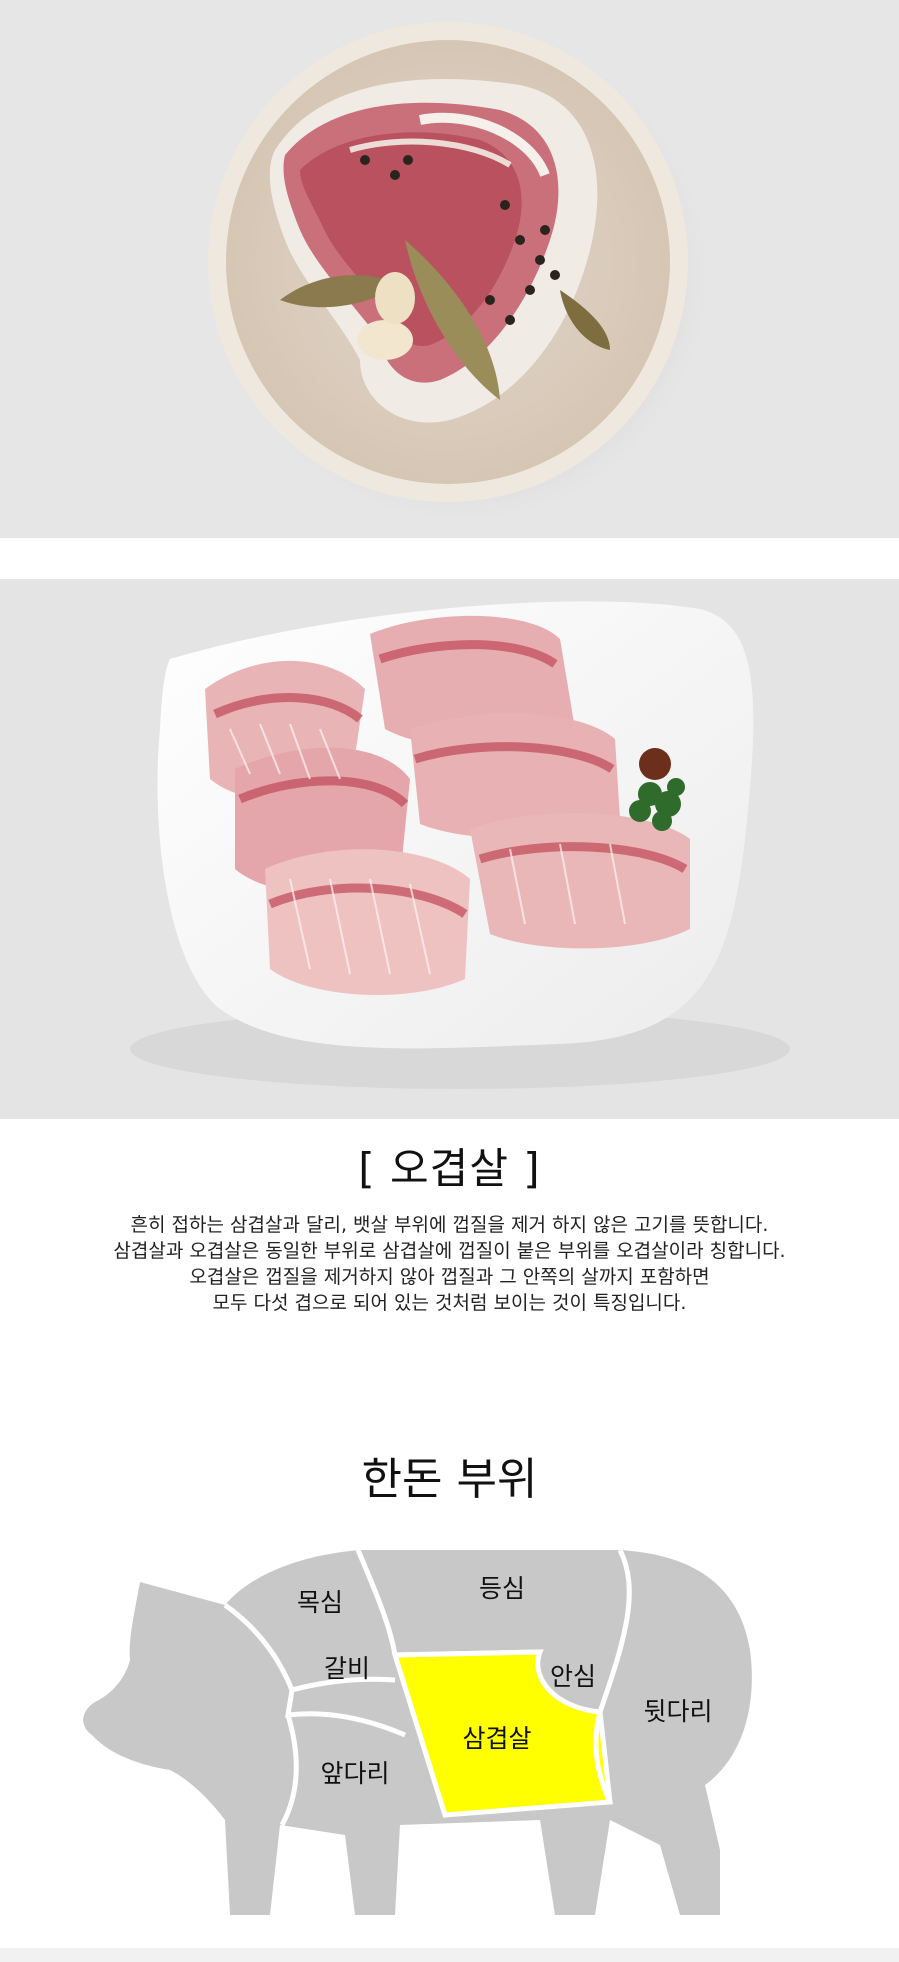 The image size is (899, 1962). Describe the element at coordinates (462, 275) in the screenshot. I see `pork-in-bowl-image` at that location.